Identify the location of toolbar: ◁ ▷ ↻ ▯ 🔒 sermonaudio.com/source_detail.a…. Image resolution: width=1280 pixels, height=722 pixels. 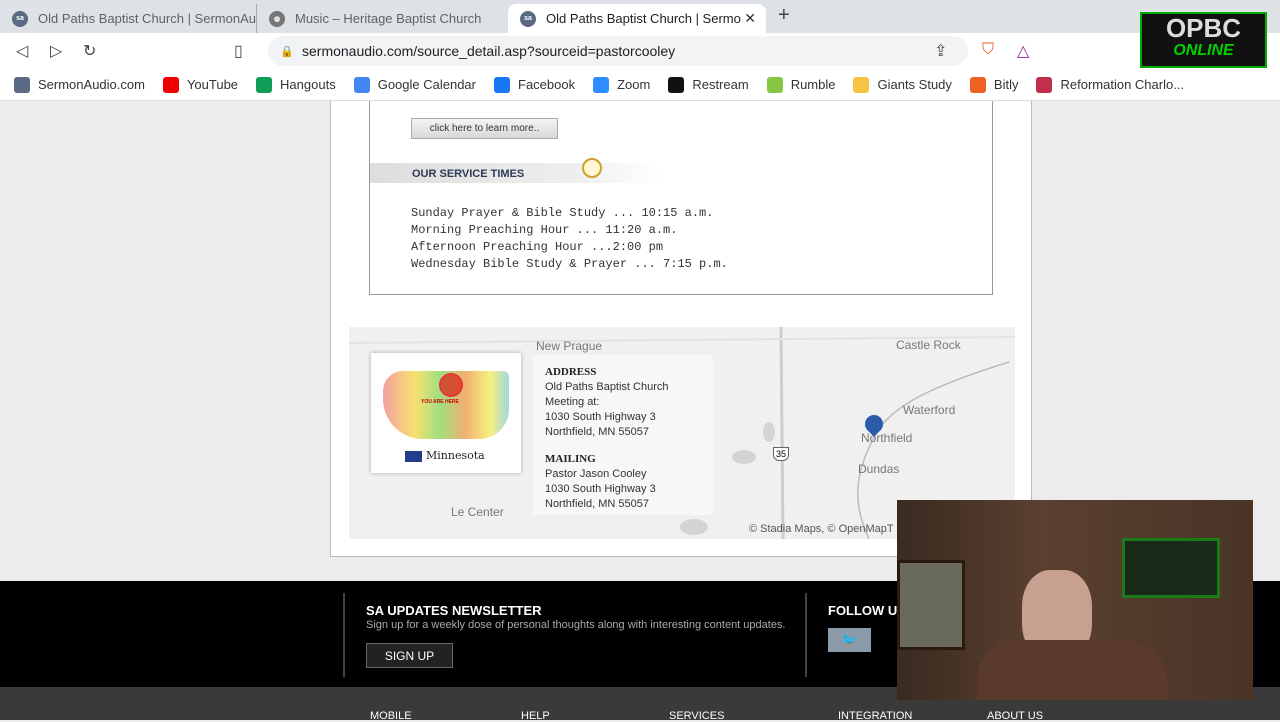
(640, 51).